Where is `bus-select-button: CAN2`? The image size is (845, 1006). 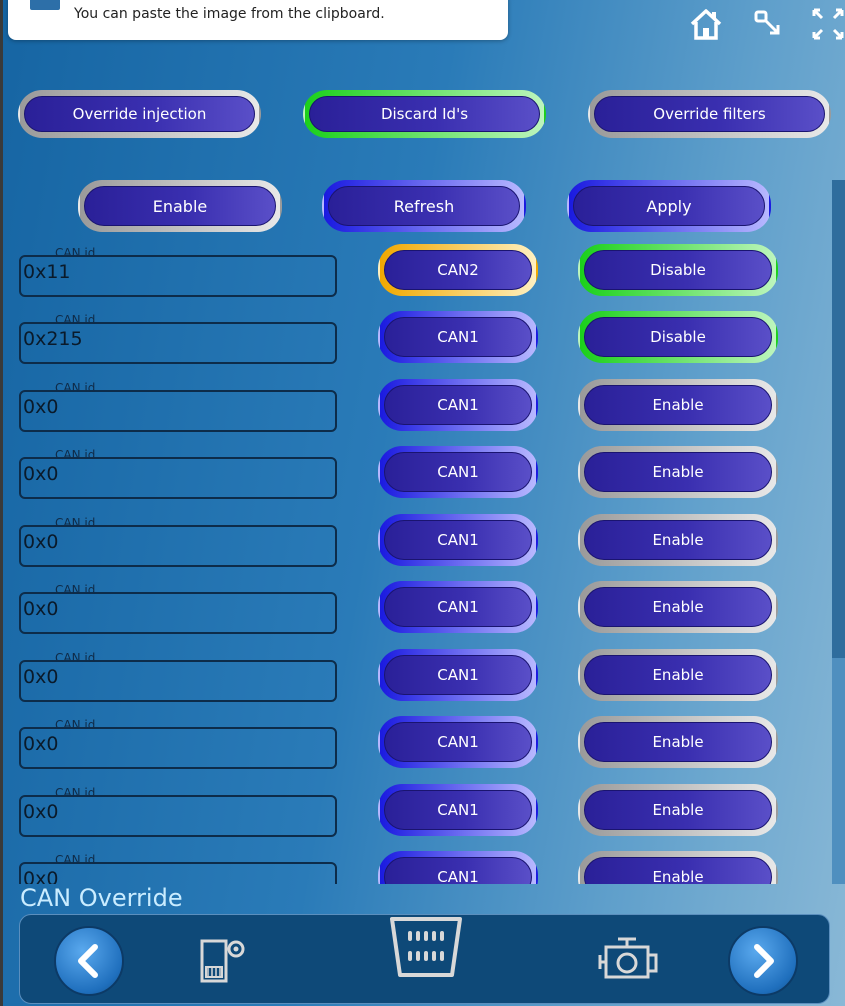 bus-select-button: CAN2 is located at coordinates (458, 270).